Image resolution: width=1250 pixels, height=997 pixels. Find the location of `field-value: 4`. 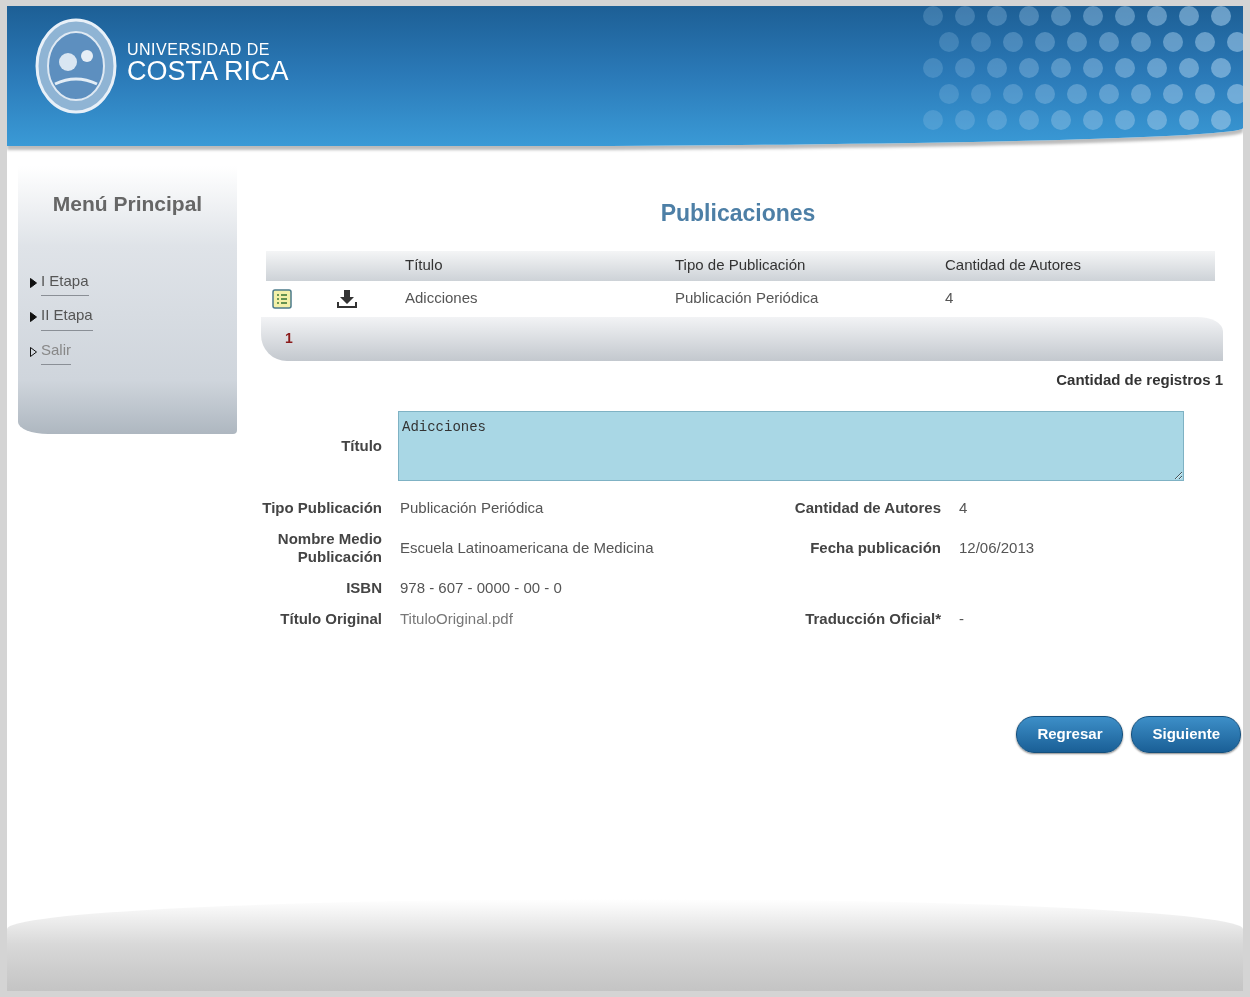

field-value: 4 is located at coordinates (964, 508).